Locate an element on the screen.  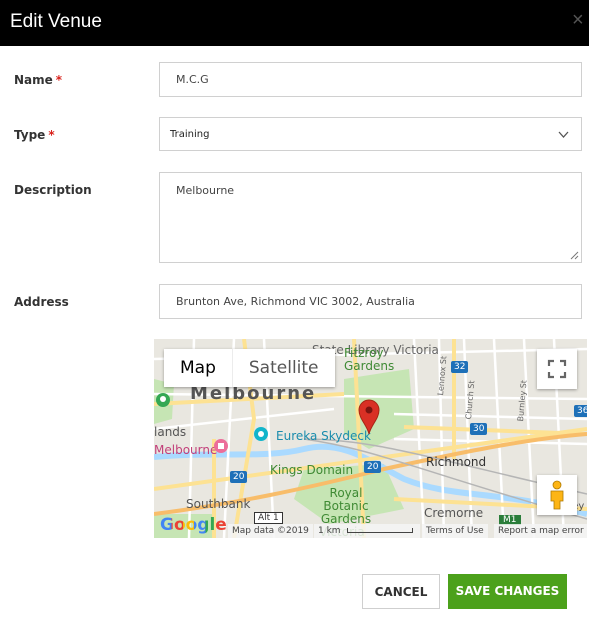
shopping-icon is located at coordinates (221, 446).